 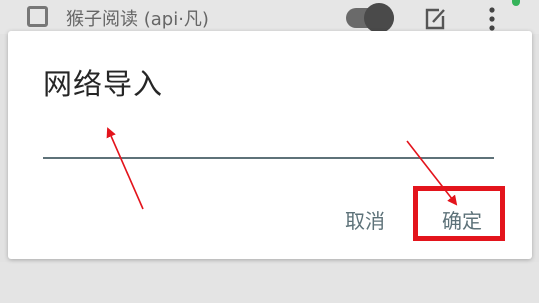 I want to click on input-pointer-arrow, so click(x=125, y=168).